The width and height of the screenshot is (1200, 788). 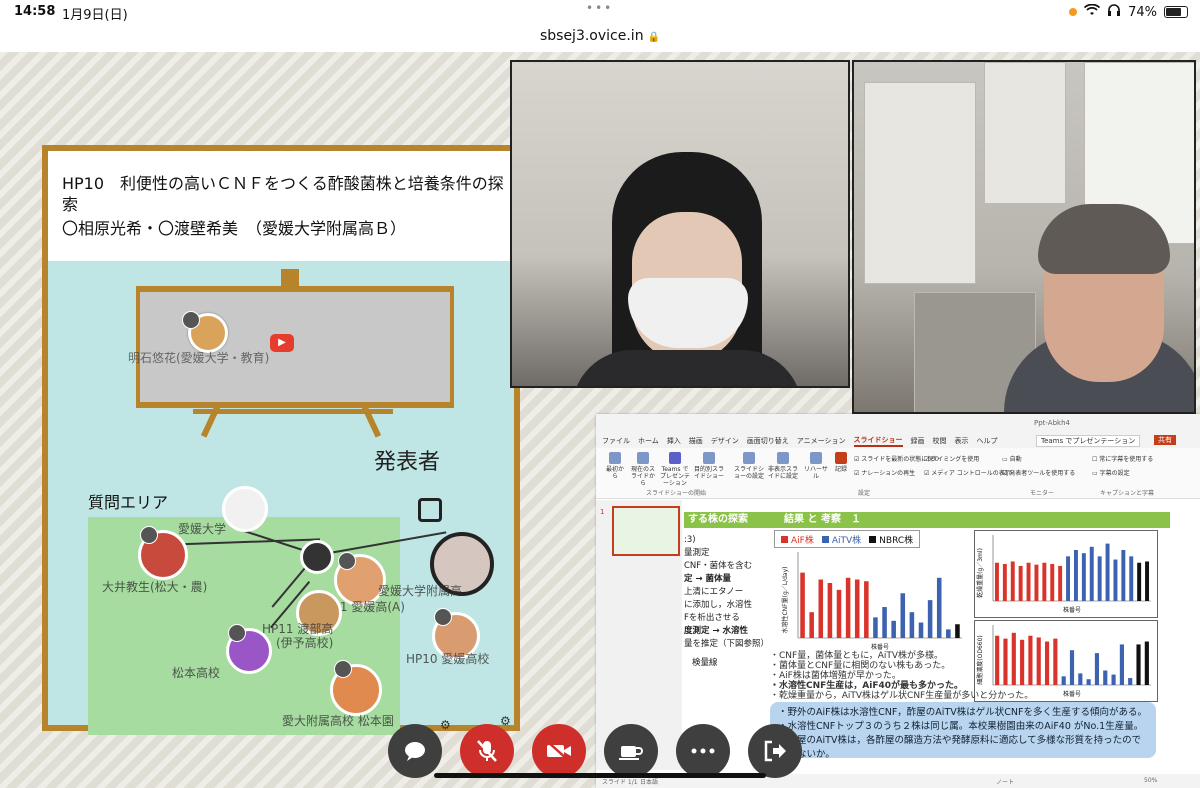 What do you see at coordinates (643, 469) in the screenshot?
I see `from-current-button: 現在のスライドから` at bounding box center [643, 469].